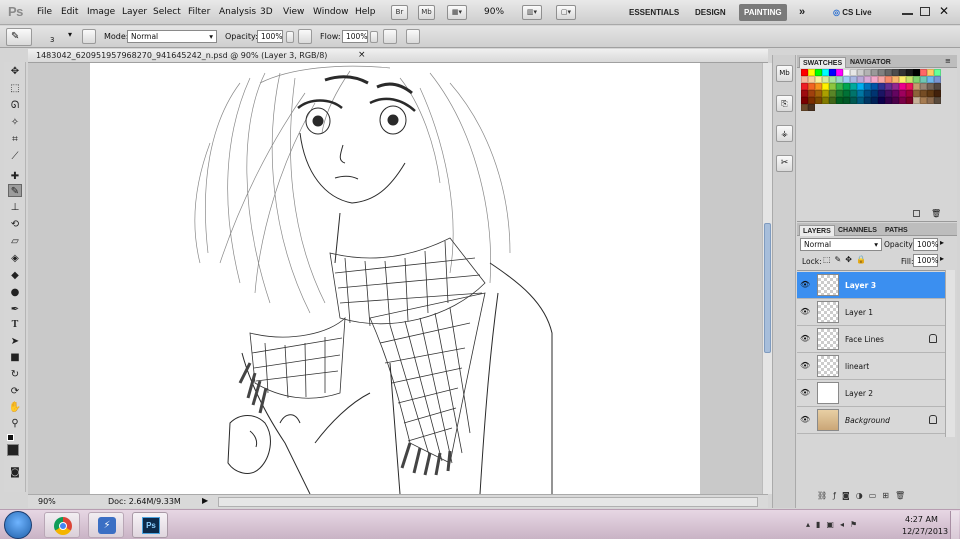 This screenshot has width=960, height=539. What do you see at coordinates (413, 36) in the screenshot?
I see `pressure-size-button` at bounding box center [413, 36].